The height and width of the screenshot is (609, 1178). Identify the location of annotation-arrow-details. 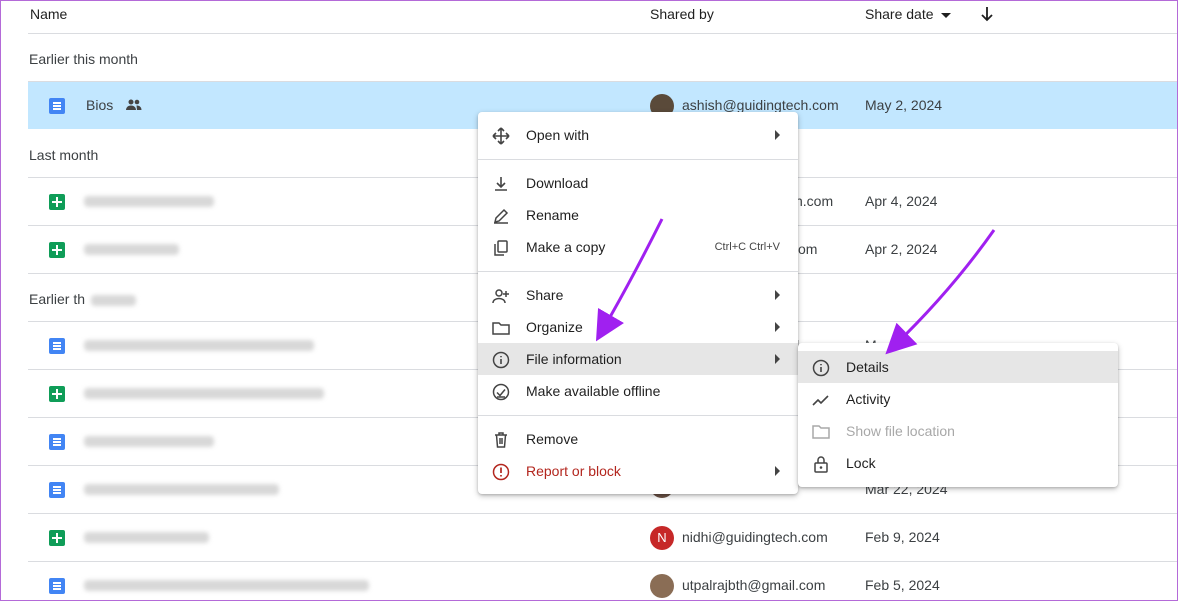
(940, 292).